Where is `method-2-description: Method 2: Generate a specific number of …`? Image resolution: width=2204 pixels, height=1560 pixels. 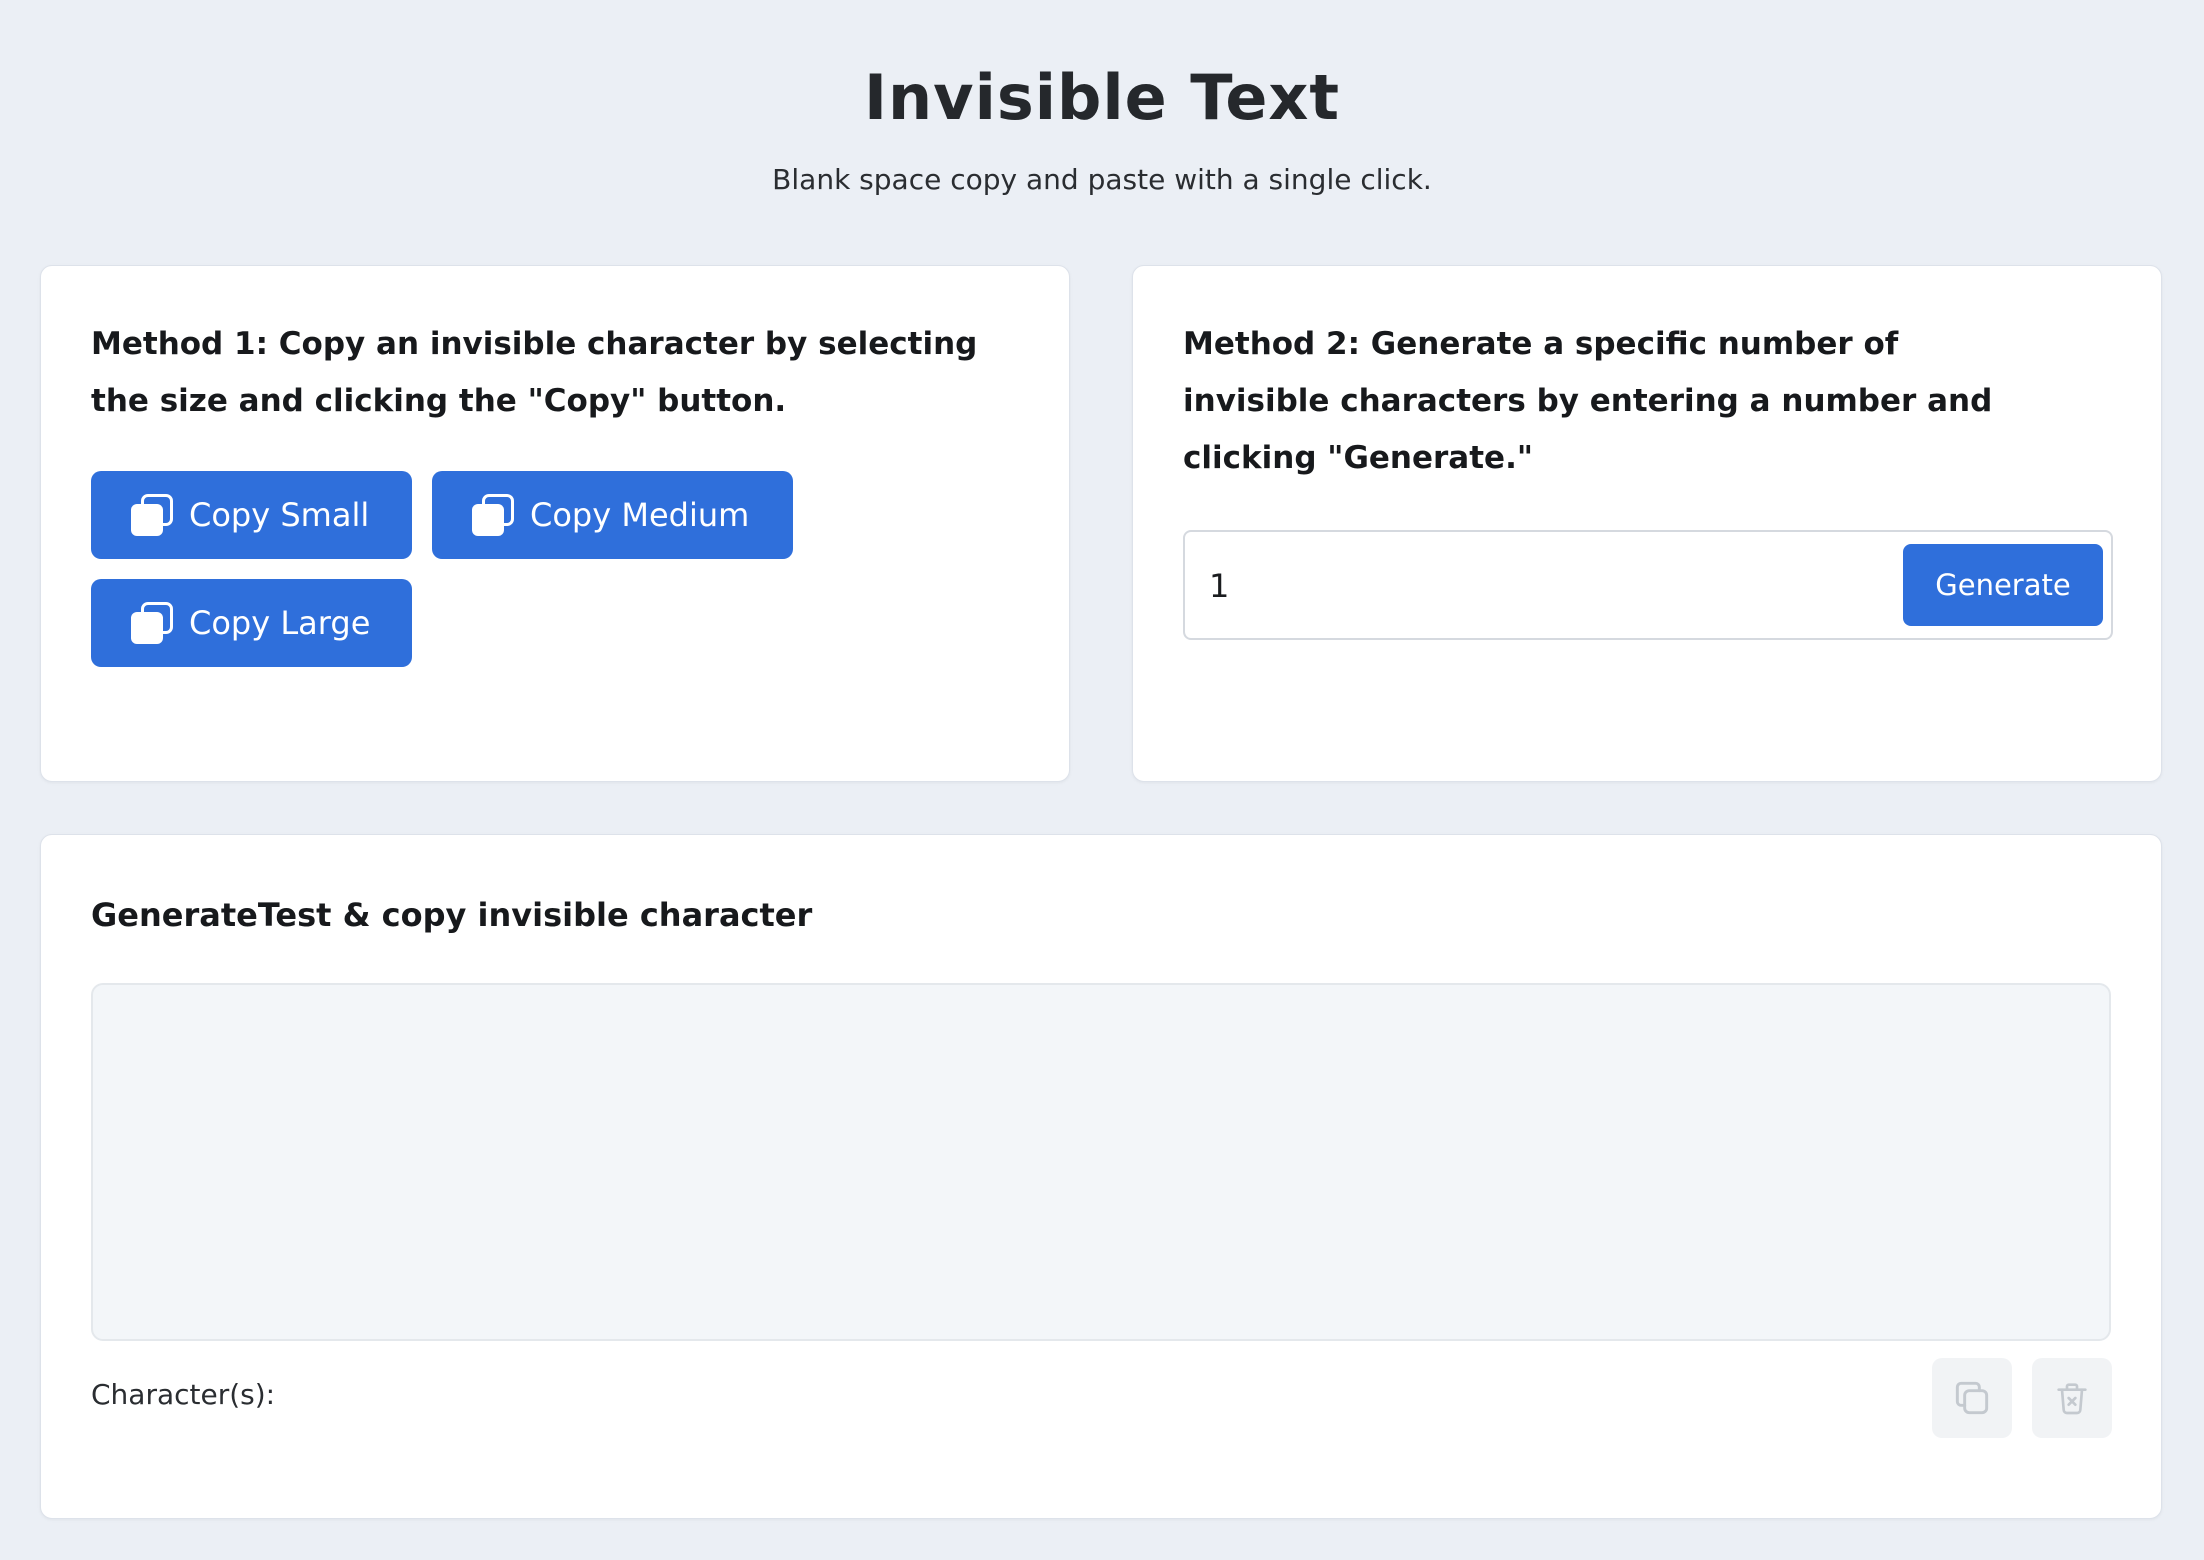
method-2-description: Method 2: Generate a specific number of … is located at coordinates (1588, 401).